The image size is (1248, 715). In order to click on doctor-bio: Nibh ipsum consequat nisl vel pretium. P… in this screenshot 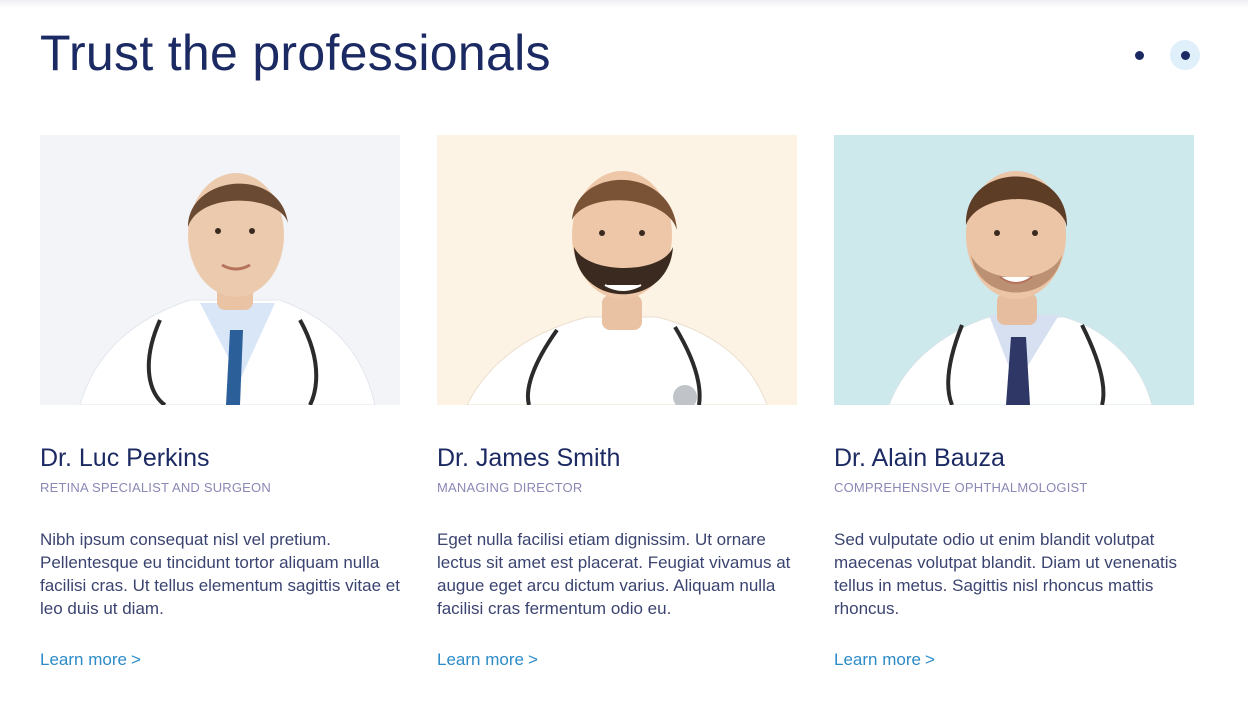, I will do `click(220, 574)`.